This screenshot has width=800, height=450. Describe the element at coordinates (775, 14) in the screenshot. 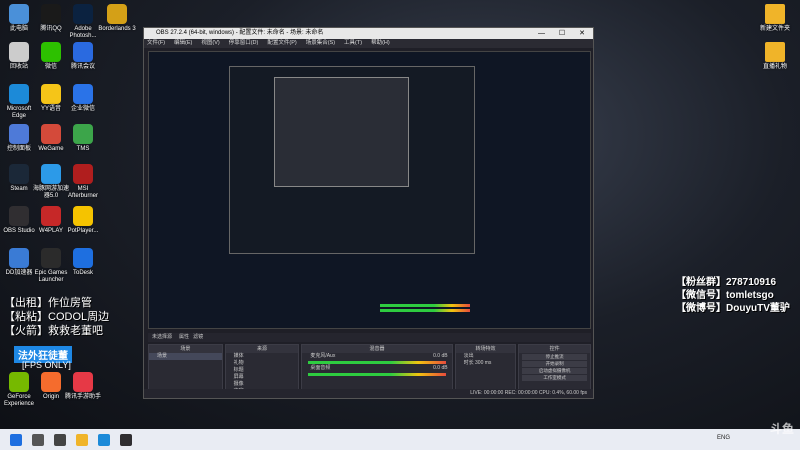

I see `folder-icon` at that location.